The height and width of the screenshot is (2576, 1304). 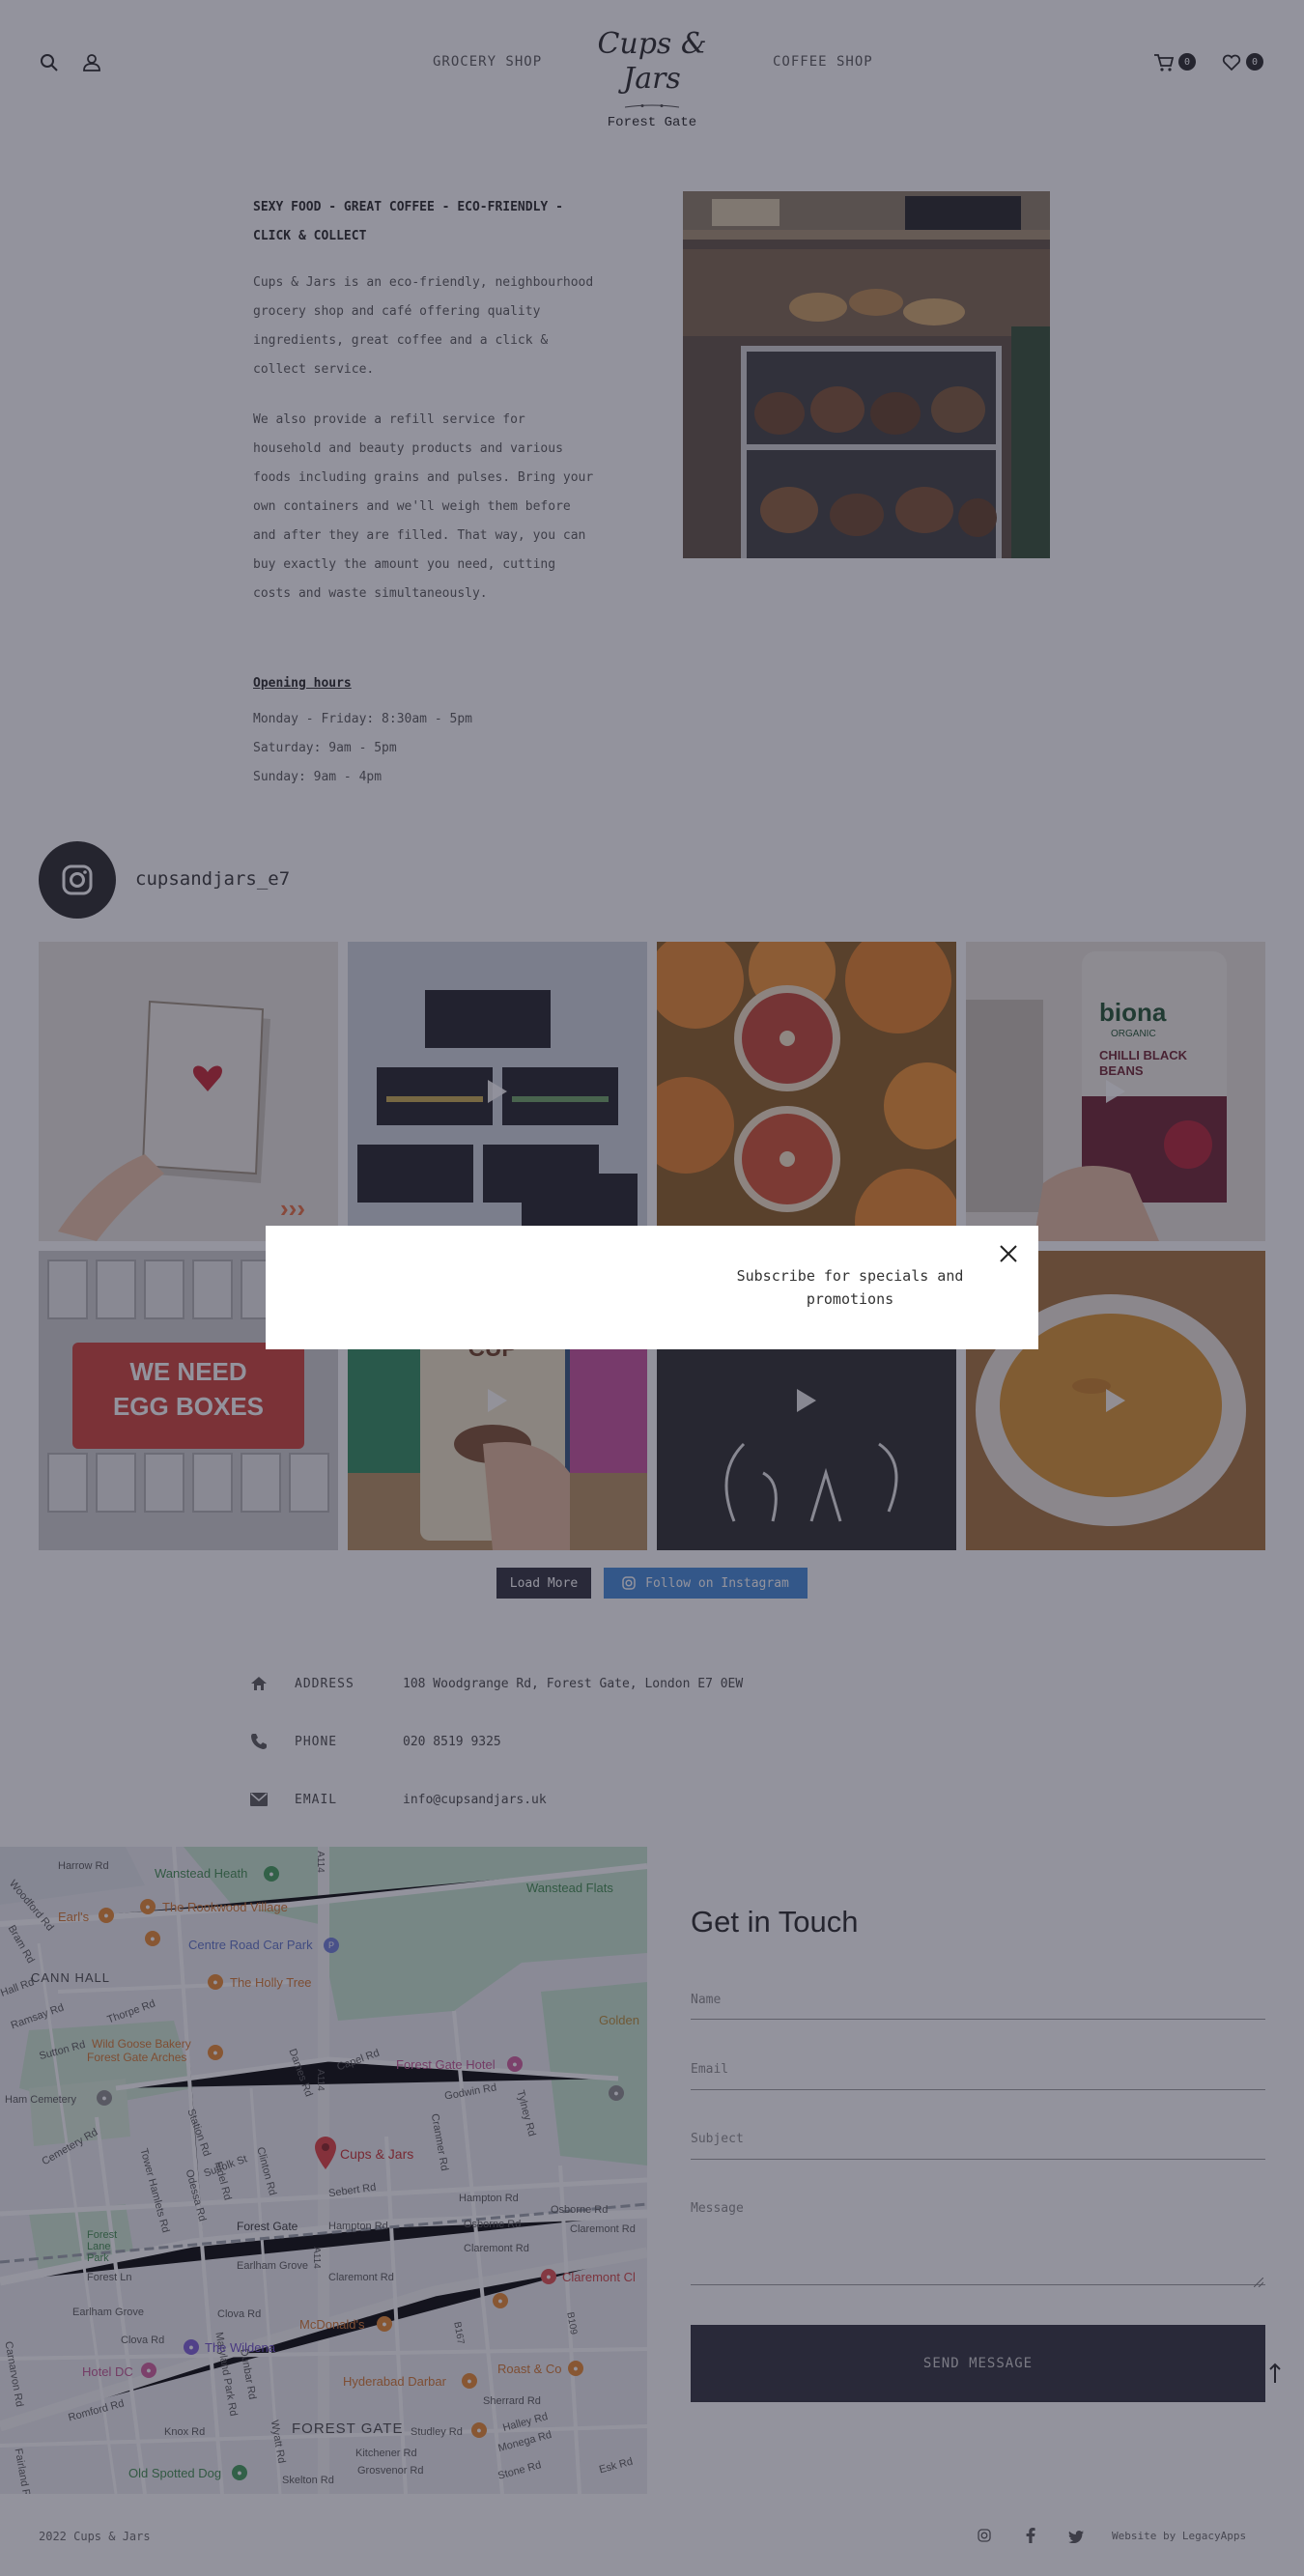 What do you see at coordinates (1008, 1253) in the screenshot?
I see `close-icon` at bounding box center [1008, 1253].